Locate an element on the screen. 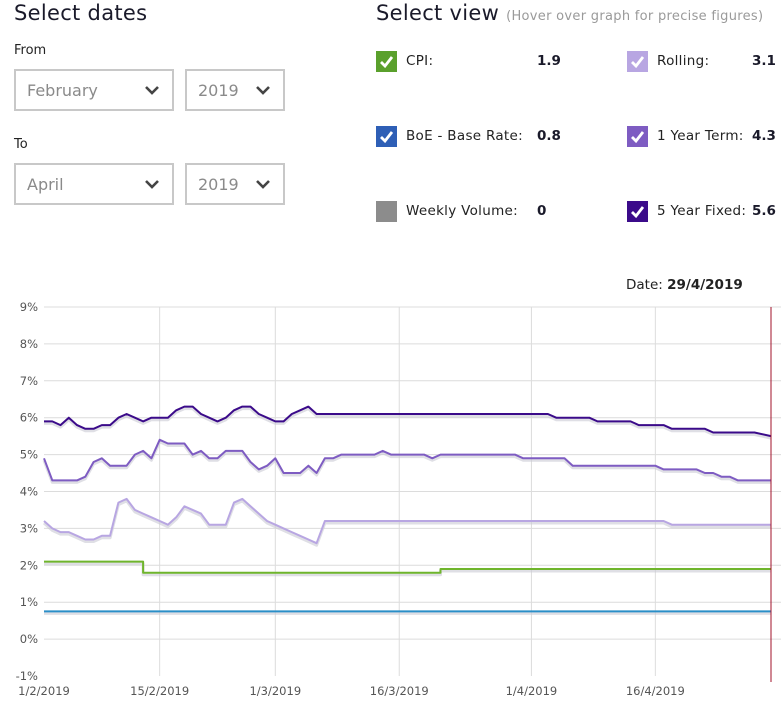 The height and width of the screenshot is (707, 783). select-view-title: Select view is located at coordinates (438, 13).